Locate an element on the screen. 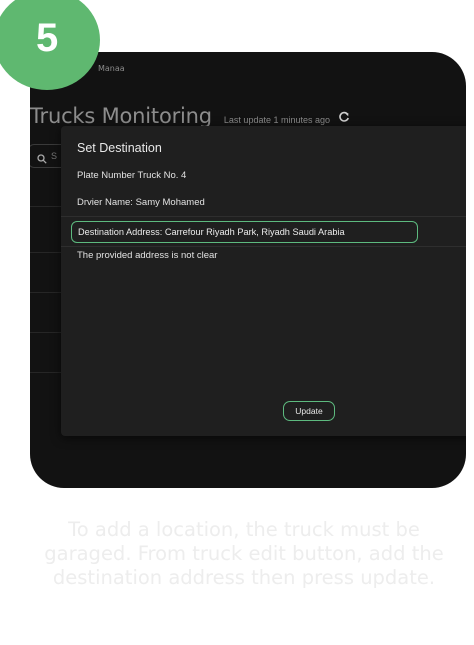  step-number: 5 is located at coordinates (47, 38).